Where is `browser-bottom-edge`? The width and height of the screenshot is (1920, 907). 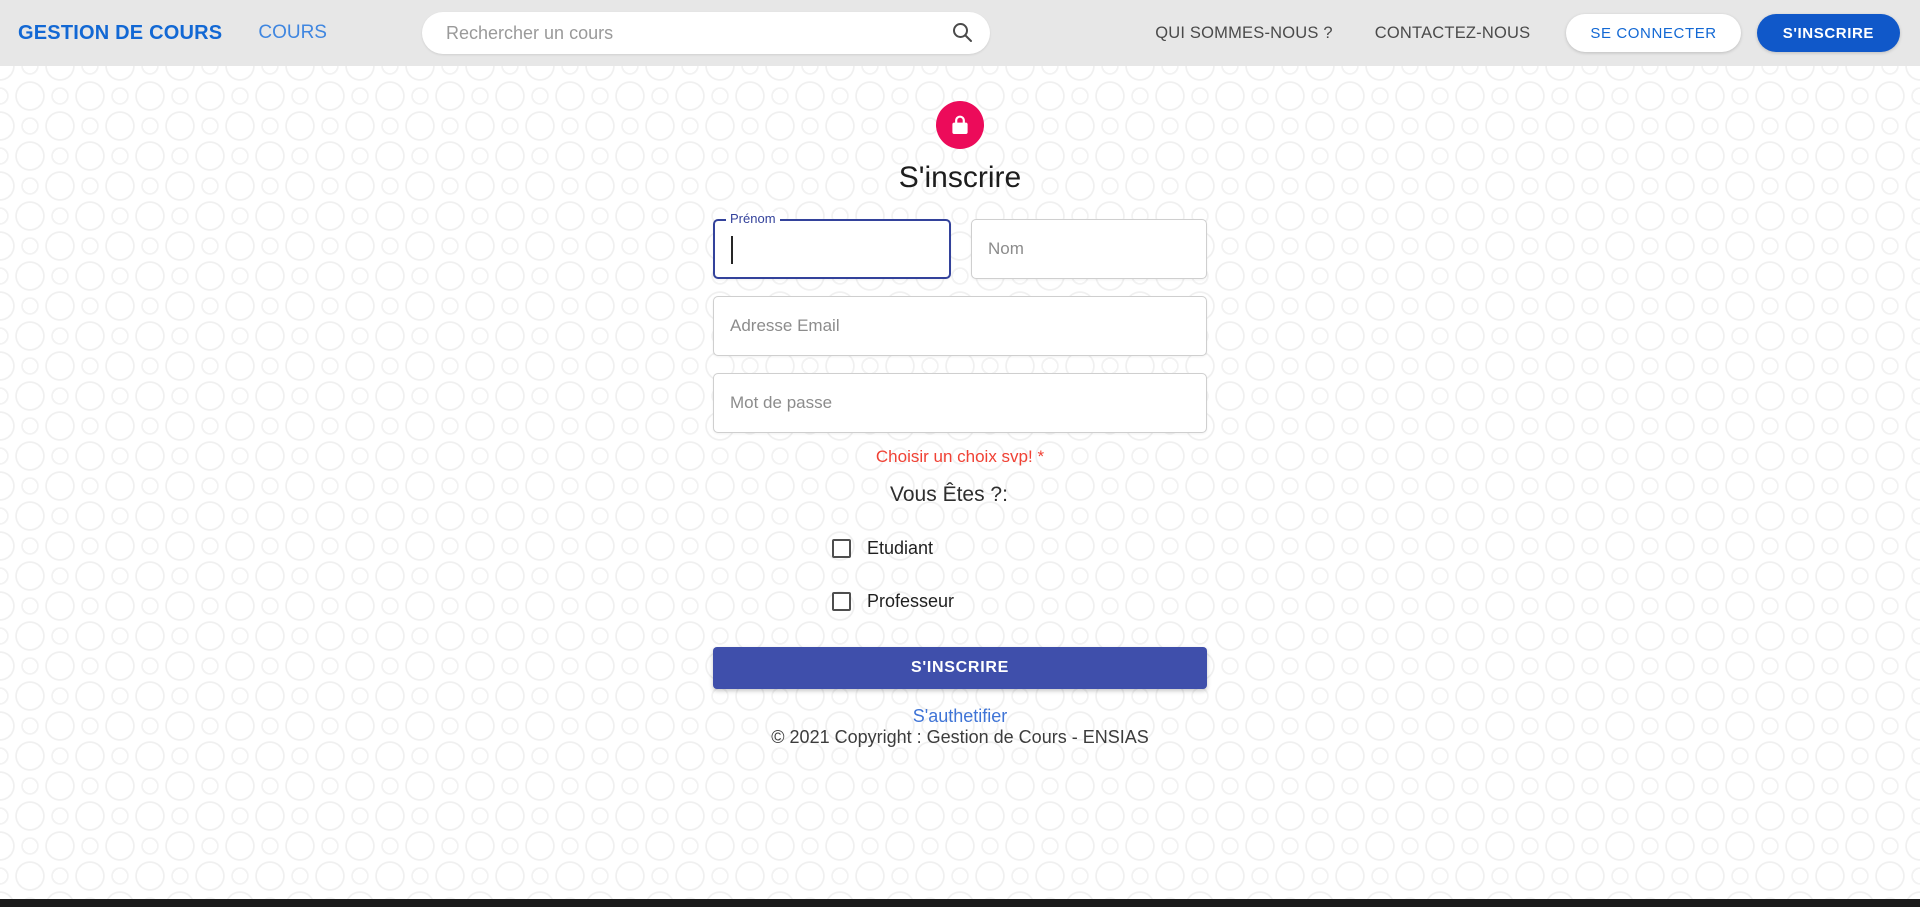 browser-bottom-edge is located at coordinates (960, 903).